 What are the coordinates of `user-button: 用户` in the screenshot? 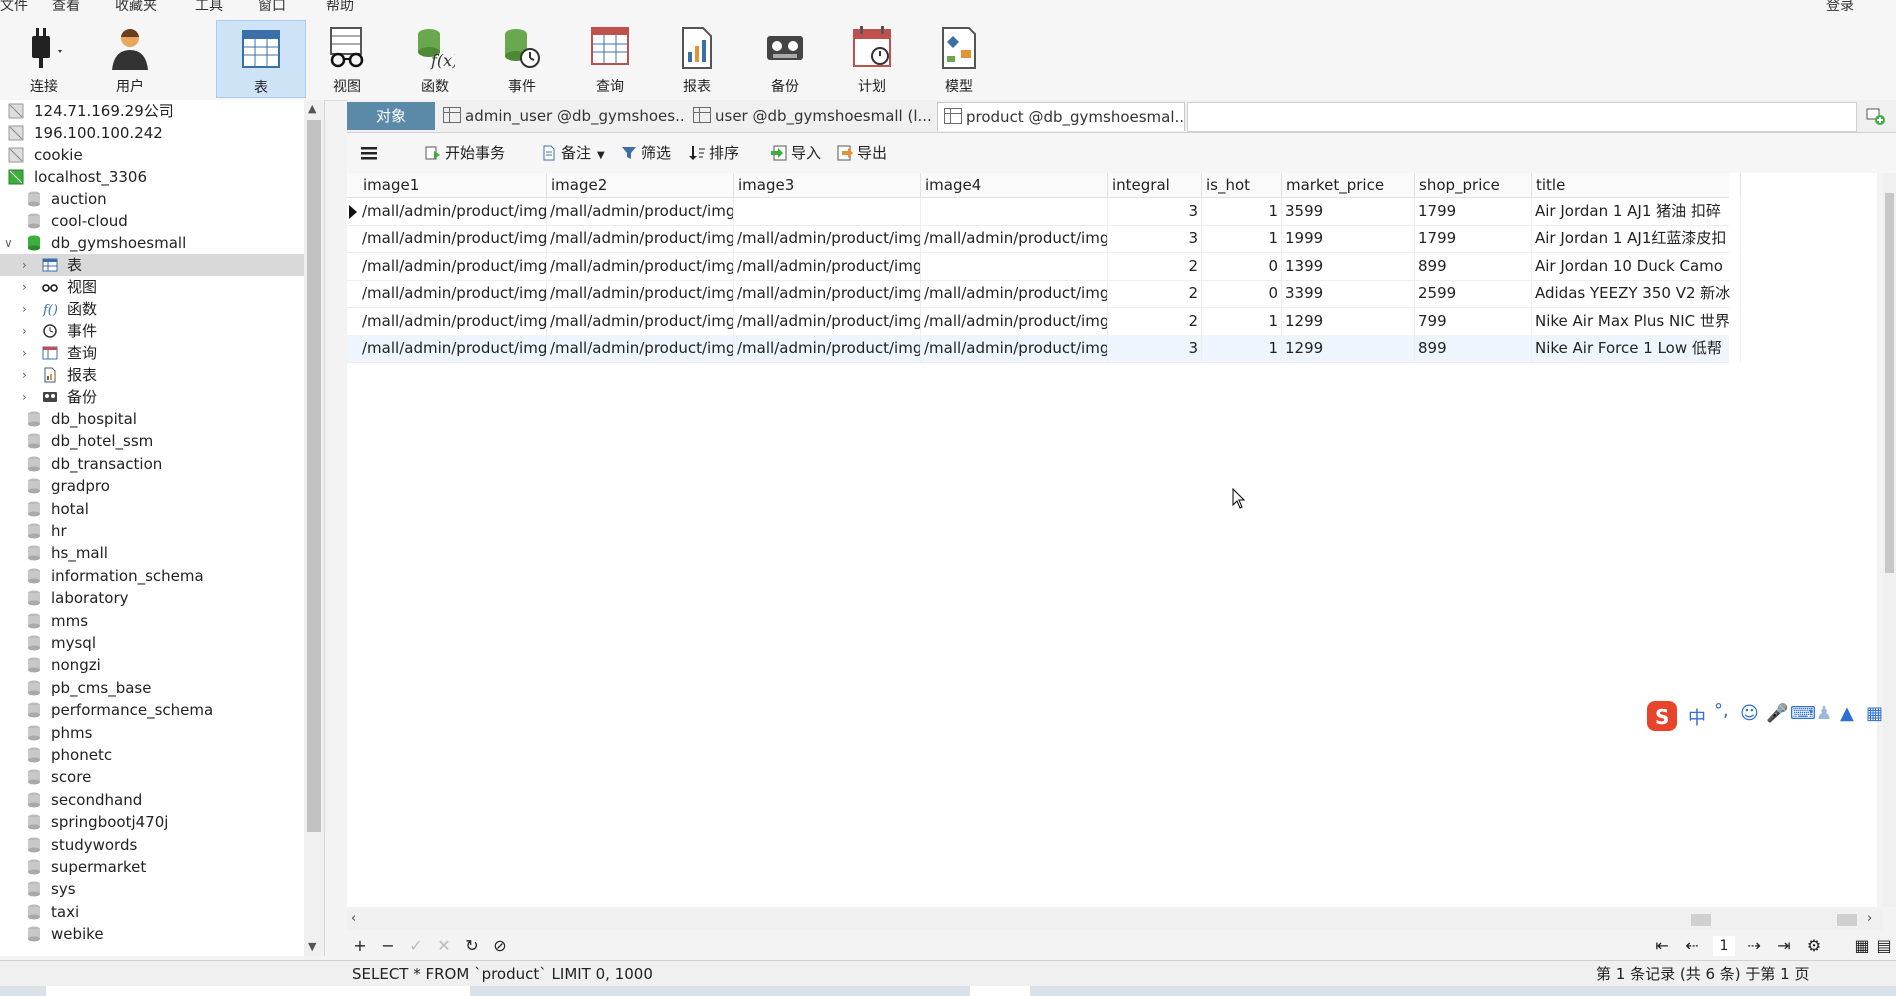 It's located at (130, 58).